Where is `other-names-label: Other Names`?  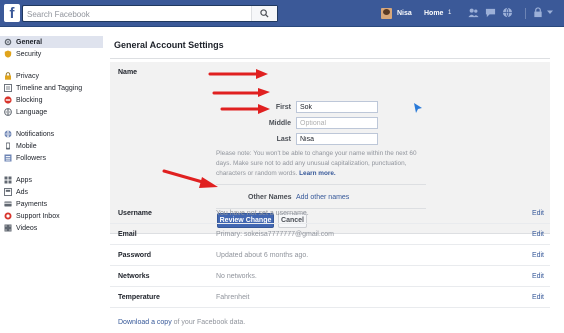
other-names-label: Other Names is located at coordinates (270, 197).